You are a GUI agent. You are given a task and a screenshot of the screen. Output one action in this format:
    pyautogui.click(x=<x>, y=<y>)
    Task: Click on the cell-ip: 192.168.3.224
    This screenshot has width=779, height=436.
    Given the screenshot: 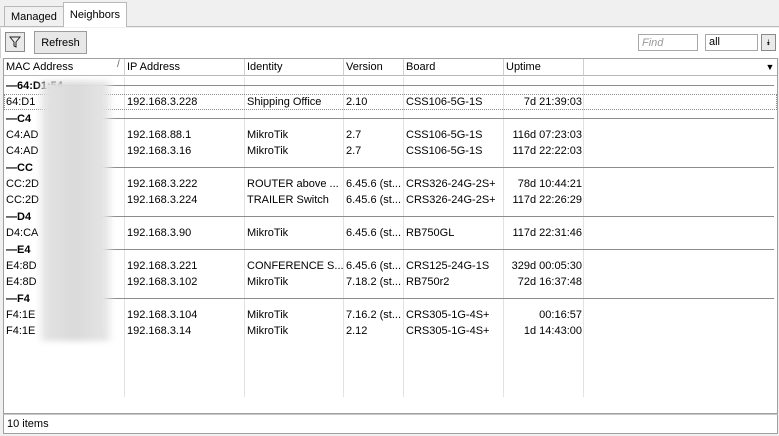 What is the action you would take?
    pyautogui.click(x=162, y=200)
    